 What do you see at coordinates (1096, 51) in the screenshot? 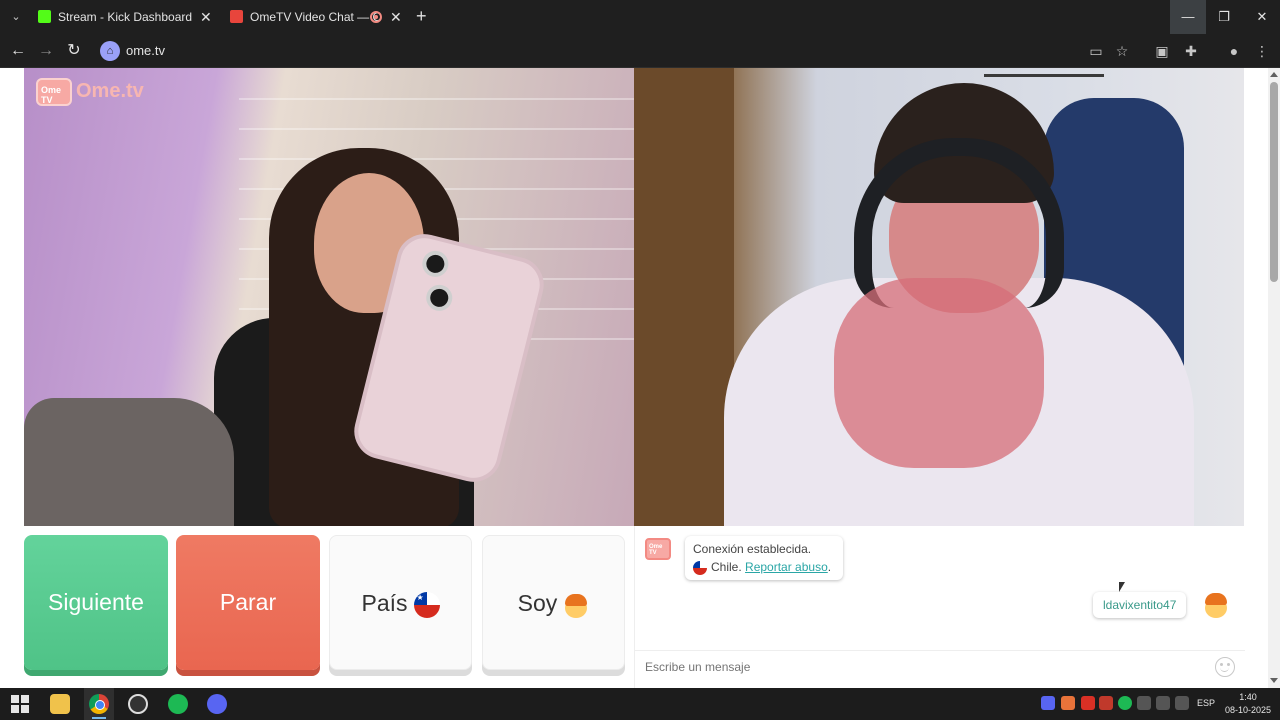
I see `cast-icon: ▭` at bounding box center [1096, 51].